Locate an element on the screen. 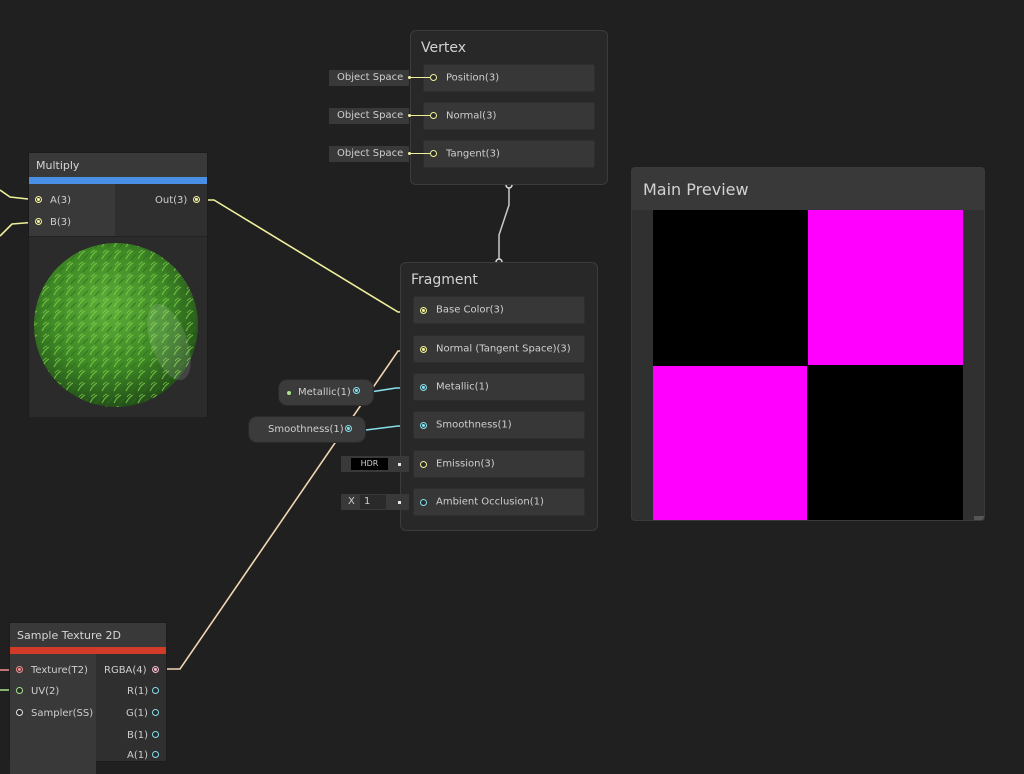 Image resolution: width=1024 pixels, height=774 pixels. uv-input-label: UV(2) is located at coordinates (45, 691).